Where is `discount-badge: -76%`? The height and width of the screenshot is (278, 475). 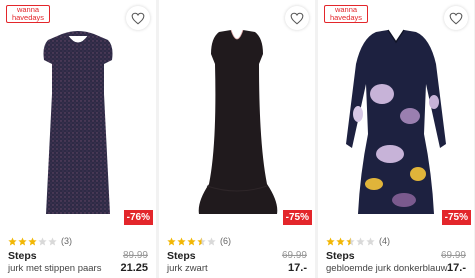
discount-badge: -76% is located at coordinates (138, 217).